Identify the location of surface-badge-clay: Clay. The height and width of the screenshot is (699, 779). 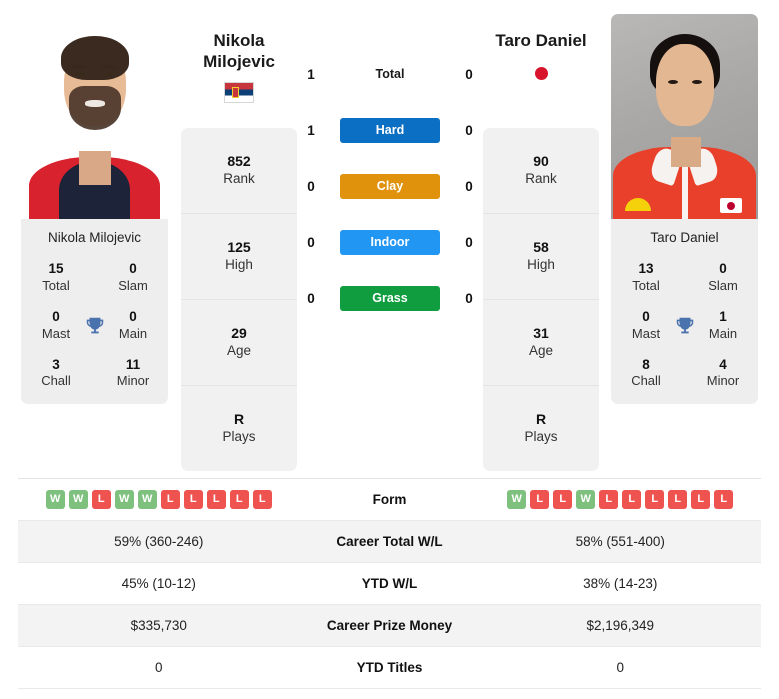
(390, 186).